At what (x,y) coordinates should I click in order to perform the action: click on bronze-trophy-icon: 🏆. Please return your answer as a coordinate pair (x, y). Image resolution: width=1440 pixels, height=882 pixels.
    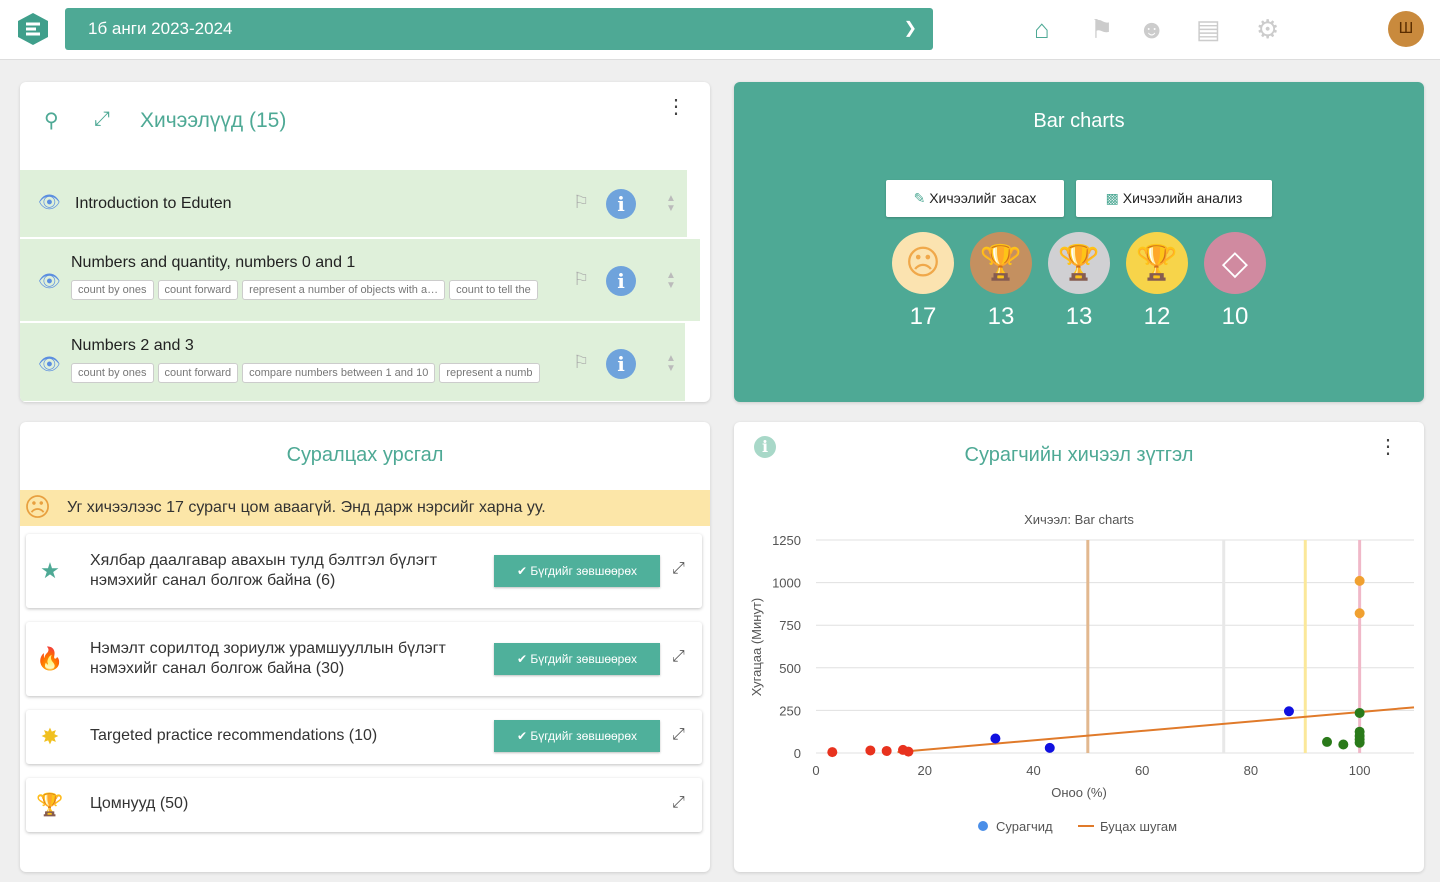
    Looking at the image, I should click on (1001, 263).